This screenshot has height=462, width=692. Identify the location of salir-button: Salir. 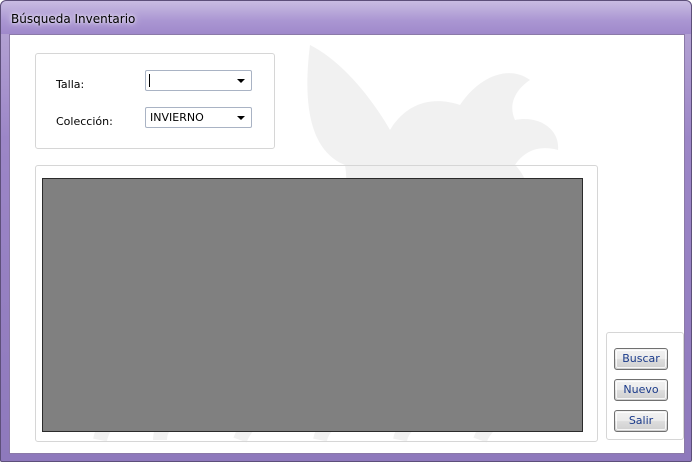
(641, 421).